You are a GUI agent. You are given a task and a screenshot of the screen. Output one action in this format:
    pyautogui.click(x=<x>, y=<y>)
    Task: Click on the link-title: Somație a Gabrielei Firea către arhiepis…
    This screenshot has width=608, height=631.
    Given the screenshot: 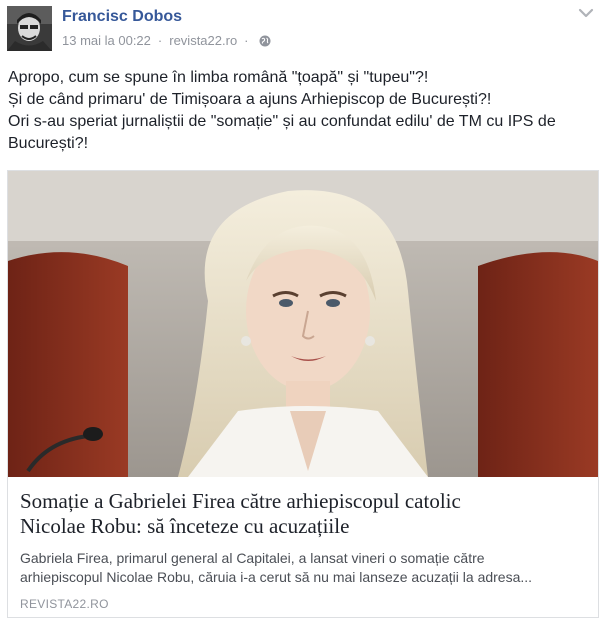 What is the action you would take?
    pyautogui.click(x=303, y=514)
    